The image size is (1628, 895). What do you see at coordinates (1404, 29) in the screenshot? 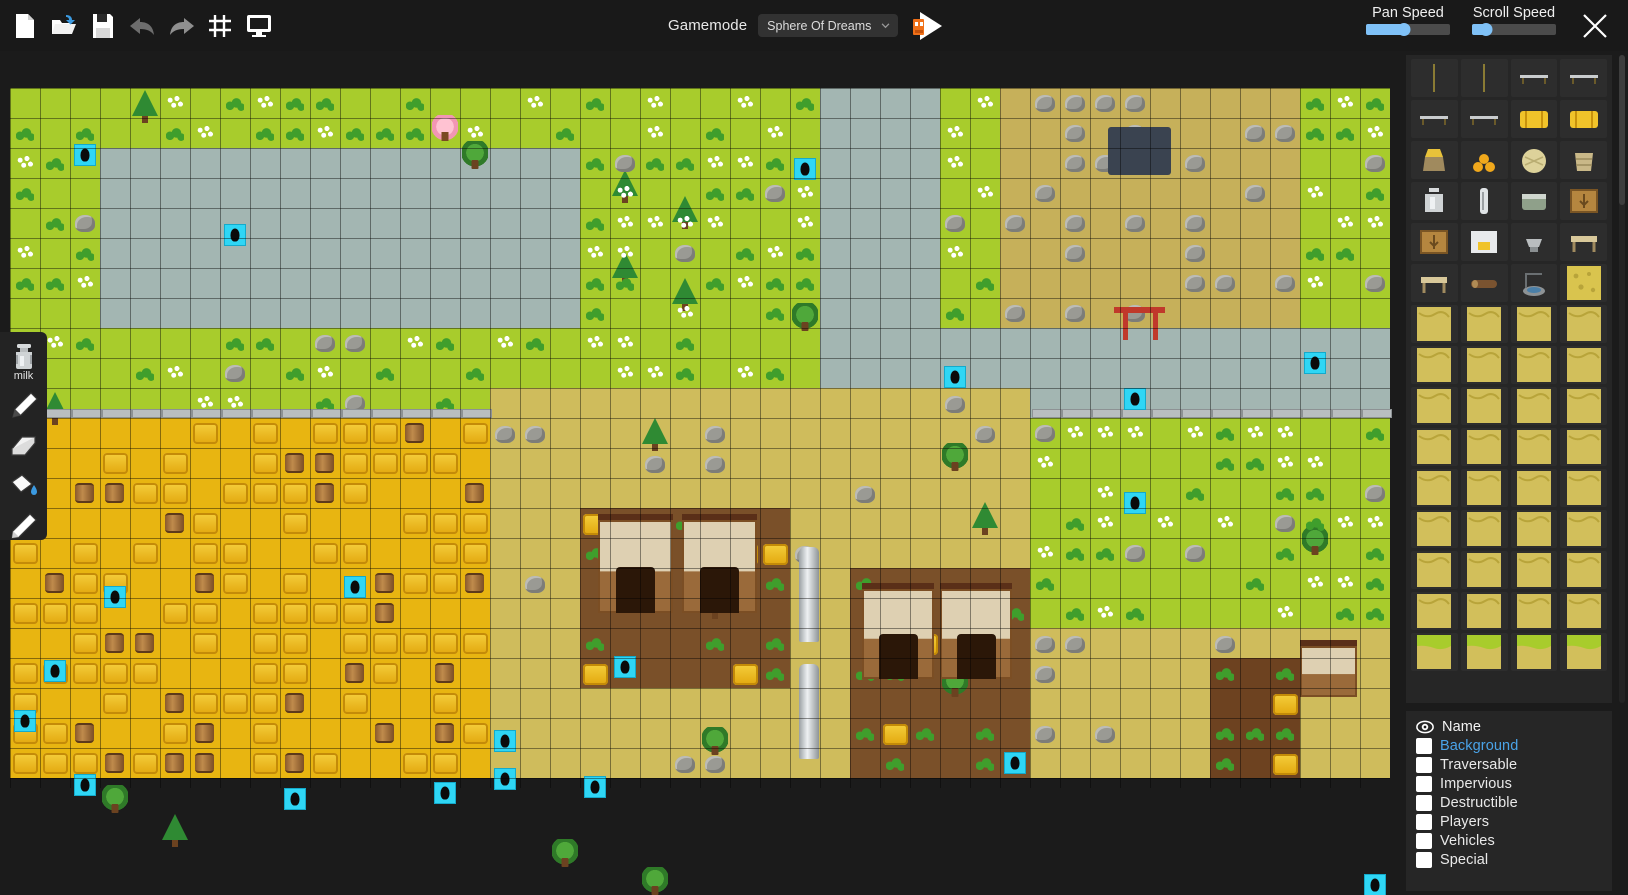
I see `pan-speed-knob` at bounding box center [1404, 29].